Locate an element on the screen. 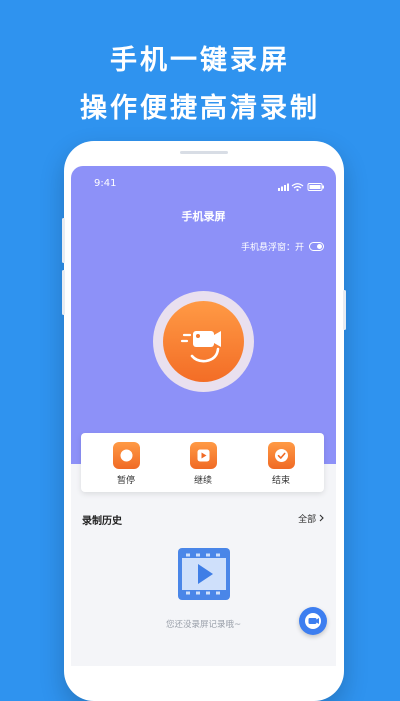 This screenshot has width=400, height=701. history-all-link: 全部 is located at coordinates (311, 518).